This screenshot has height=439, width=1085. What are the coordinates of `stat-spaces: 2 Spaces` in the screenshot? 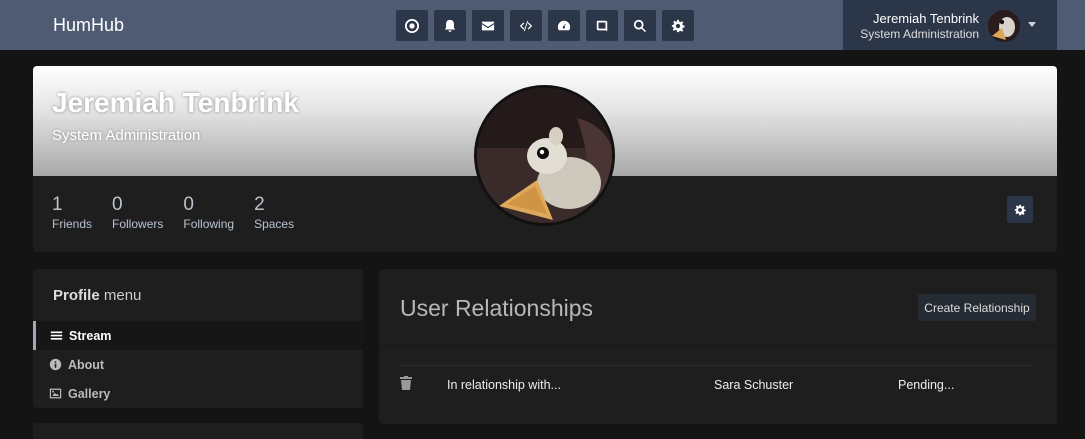 It's located at (274, 212).